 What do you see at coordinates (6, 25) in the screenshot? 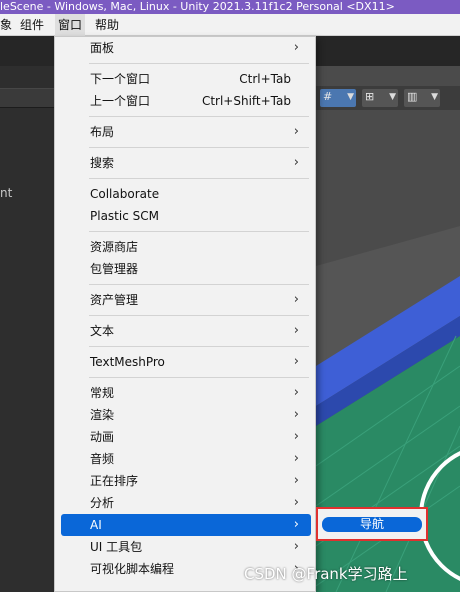
I see `menubar-item-object: 象` at bounding box center [6, 25].